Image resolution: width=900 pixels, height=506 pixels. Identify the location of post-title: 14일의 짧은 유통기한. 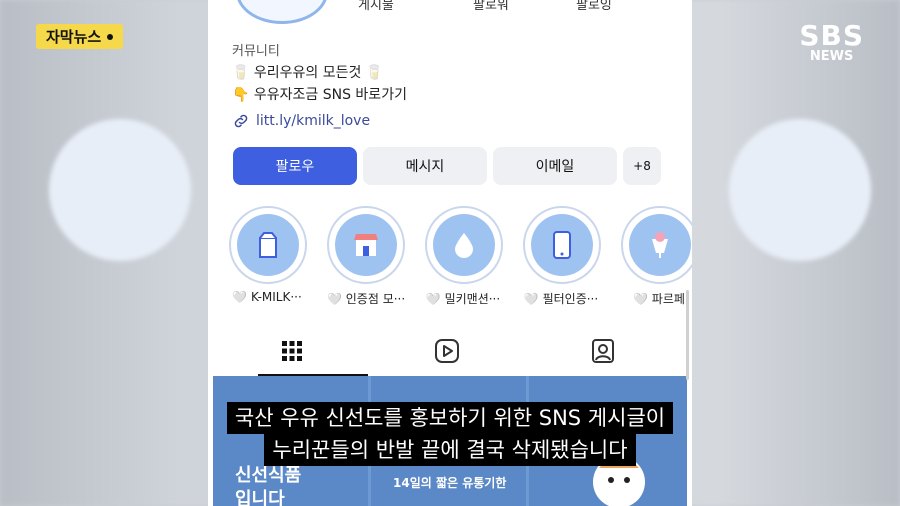
(450, 483).